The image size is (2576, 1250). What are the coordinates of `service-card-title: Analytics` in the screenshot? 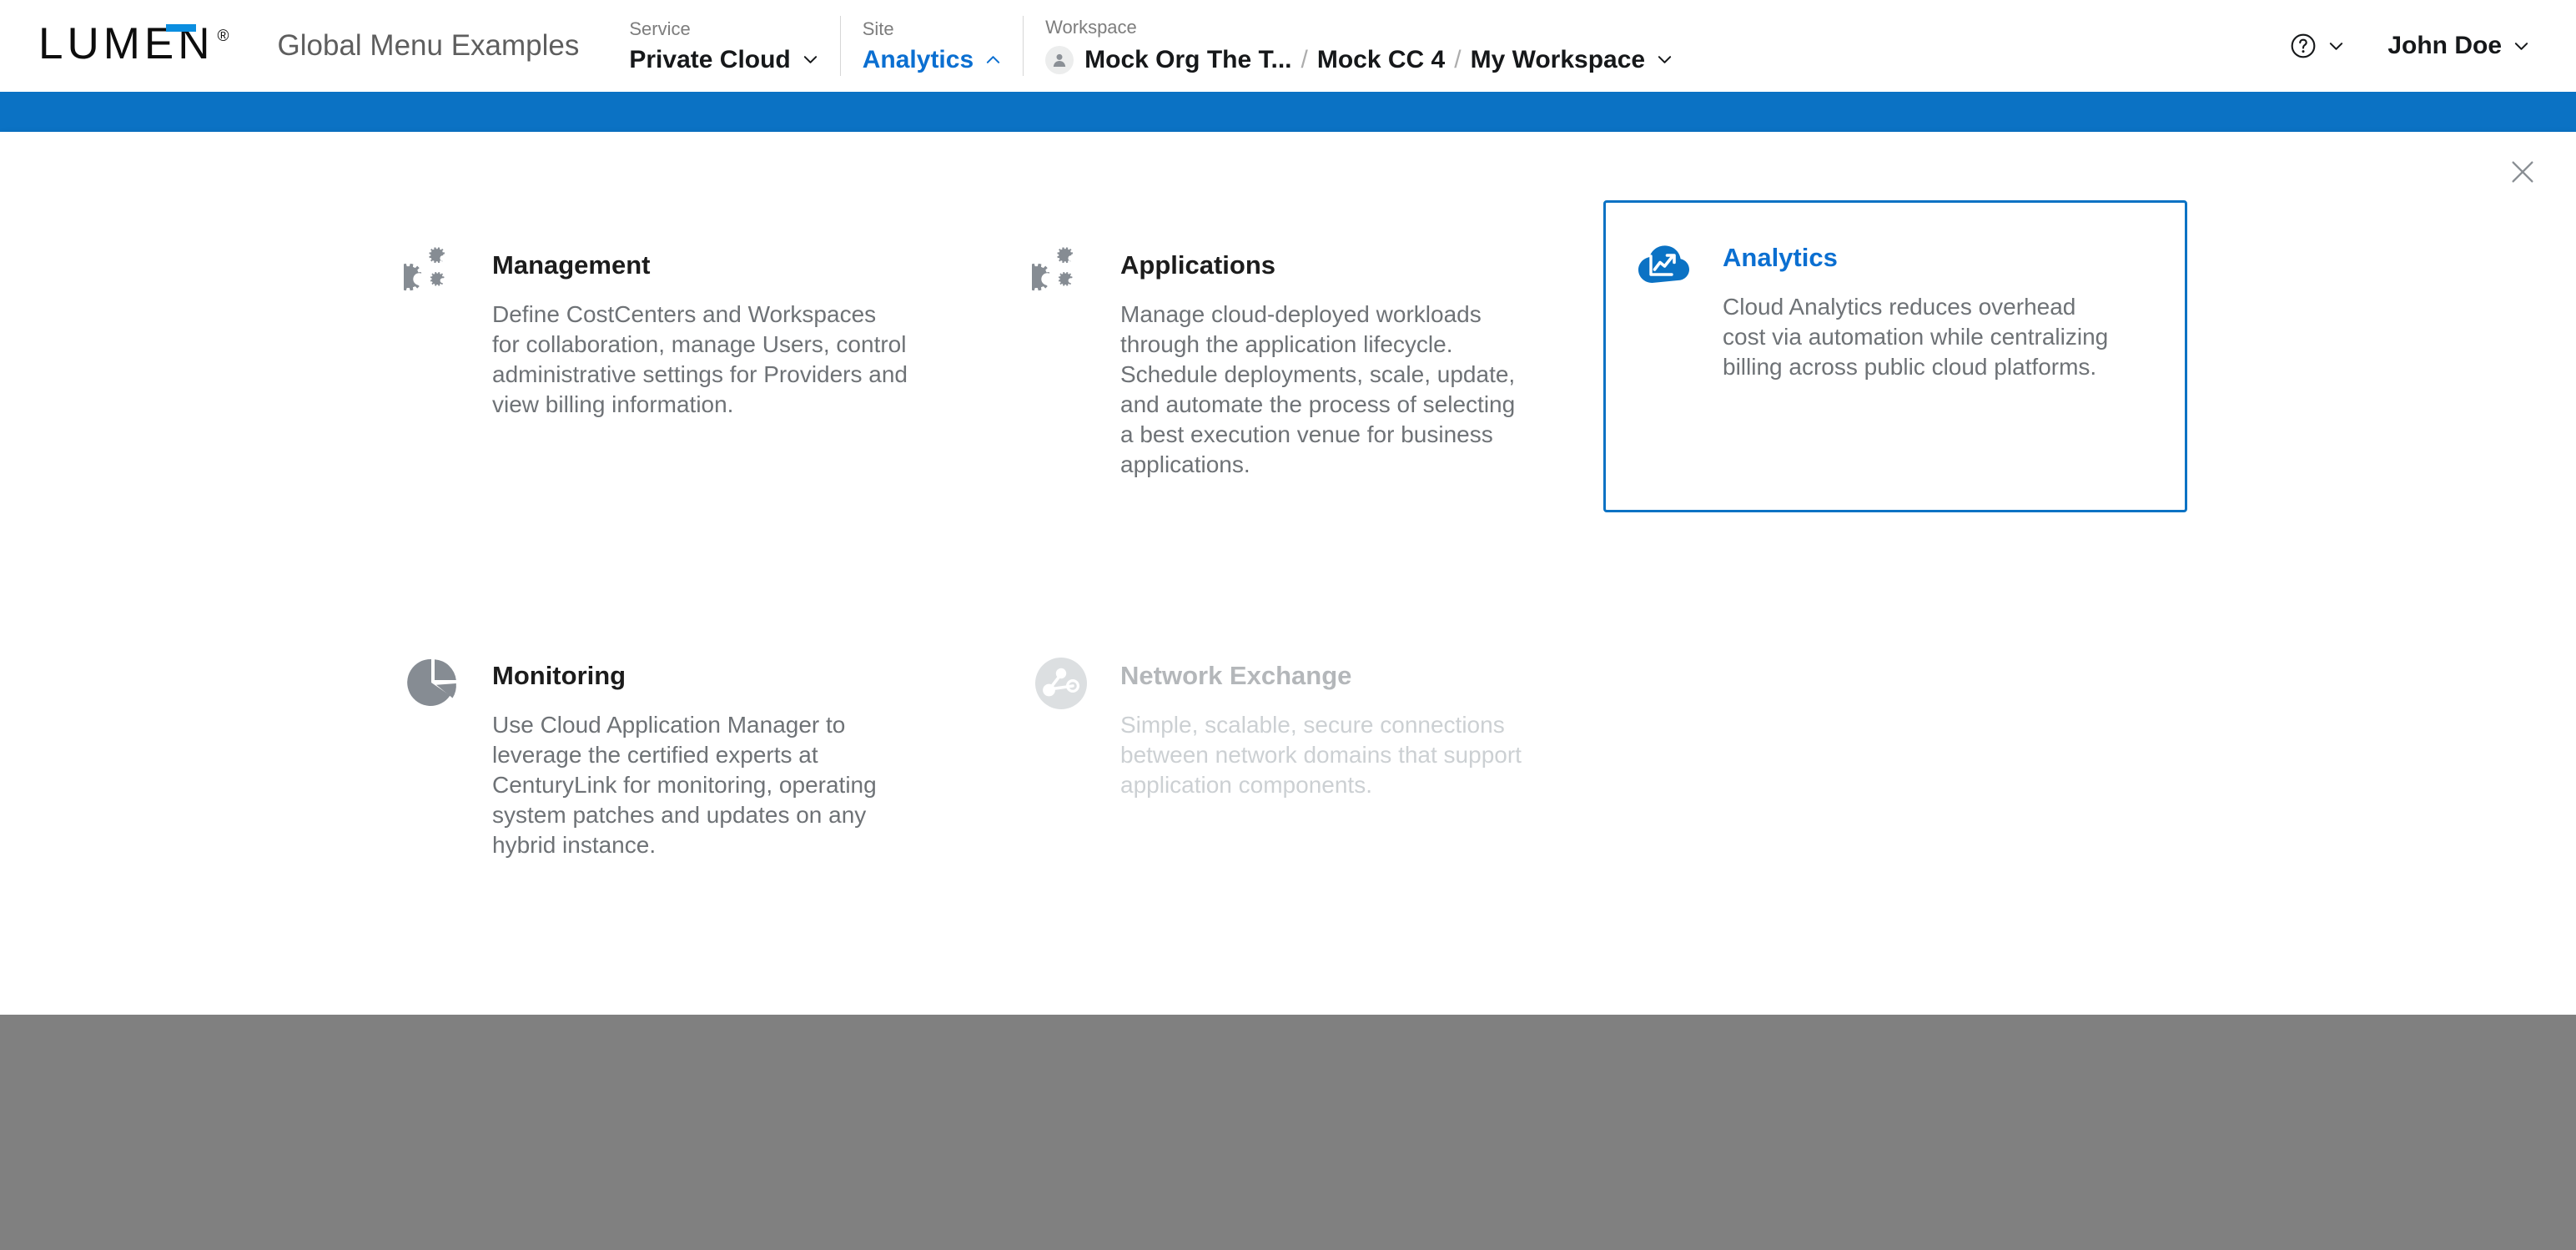 It's located at (1780, 257).